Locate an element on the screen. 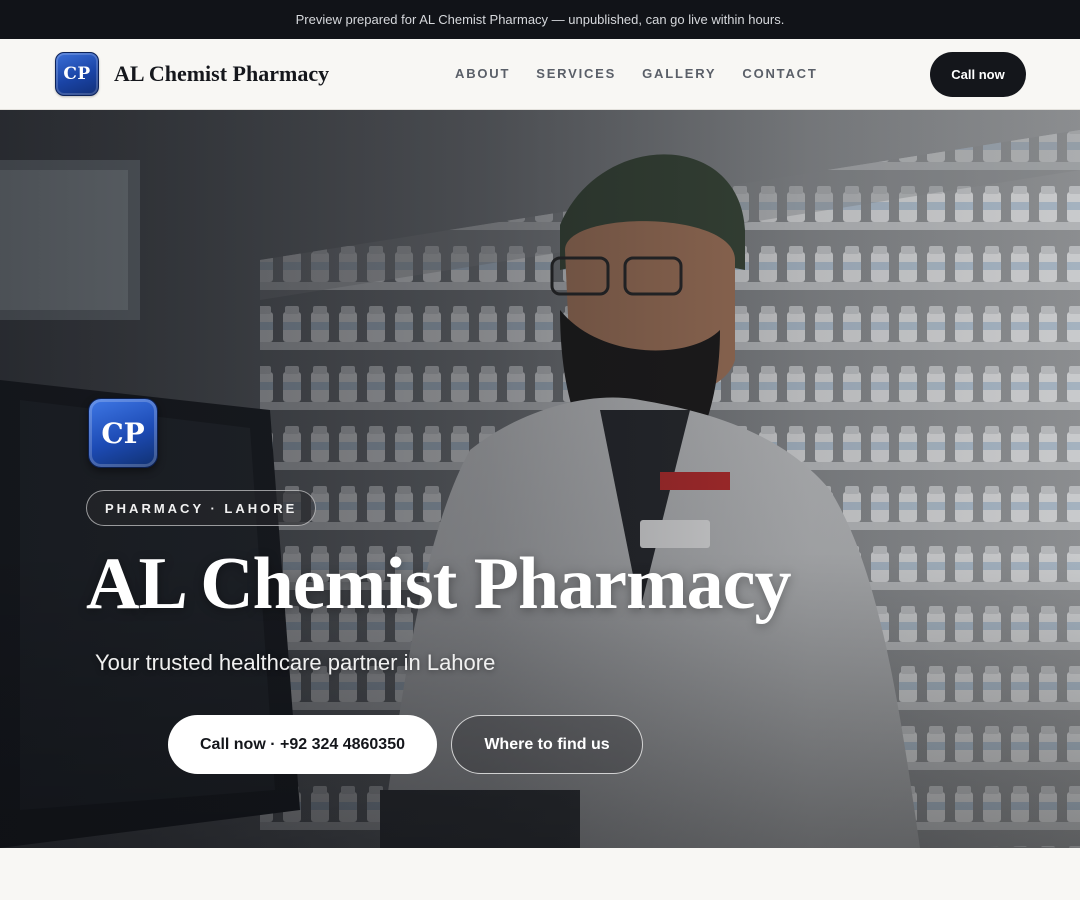 This screenshot has width=1080, height=900. hero-eyebrow-badge: PHARMACY · LAHORE is located at coordinates (201, 508).